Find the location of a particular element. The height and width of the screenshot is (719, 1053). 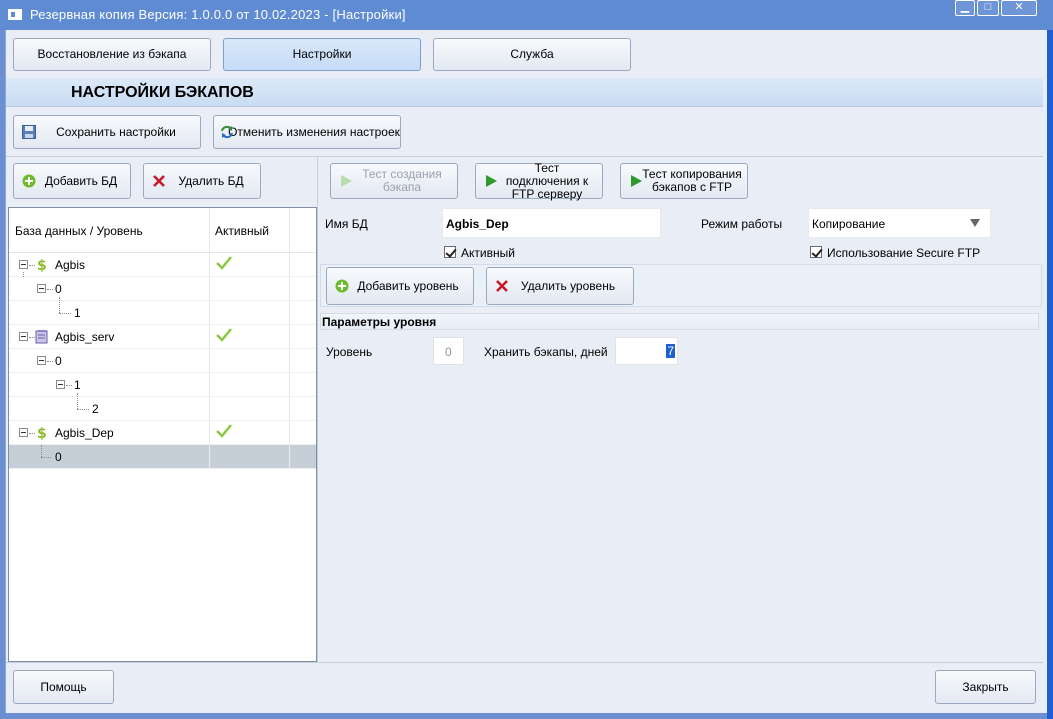

column-header-active: Активный is located at coordinates (242, 231).